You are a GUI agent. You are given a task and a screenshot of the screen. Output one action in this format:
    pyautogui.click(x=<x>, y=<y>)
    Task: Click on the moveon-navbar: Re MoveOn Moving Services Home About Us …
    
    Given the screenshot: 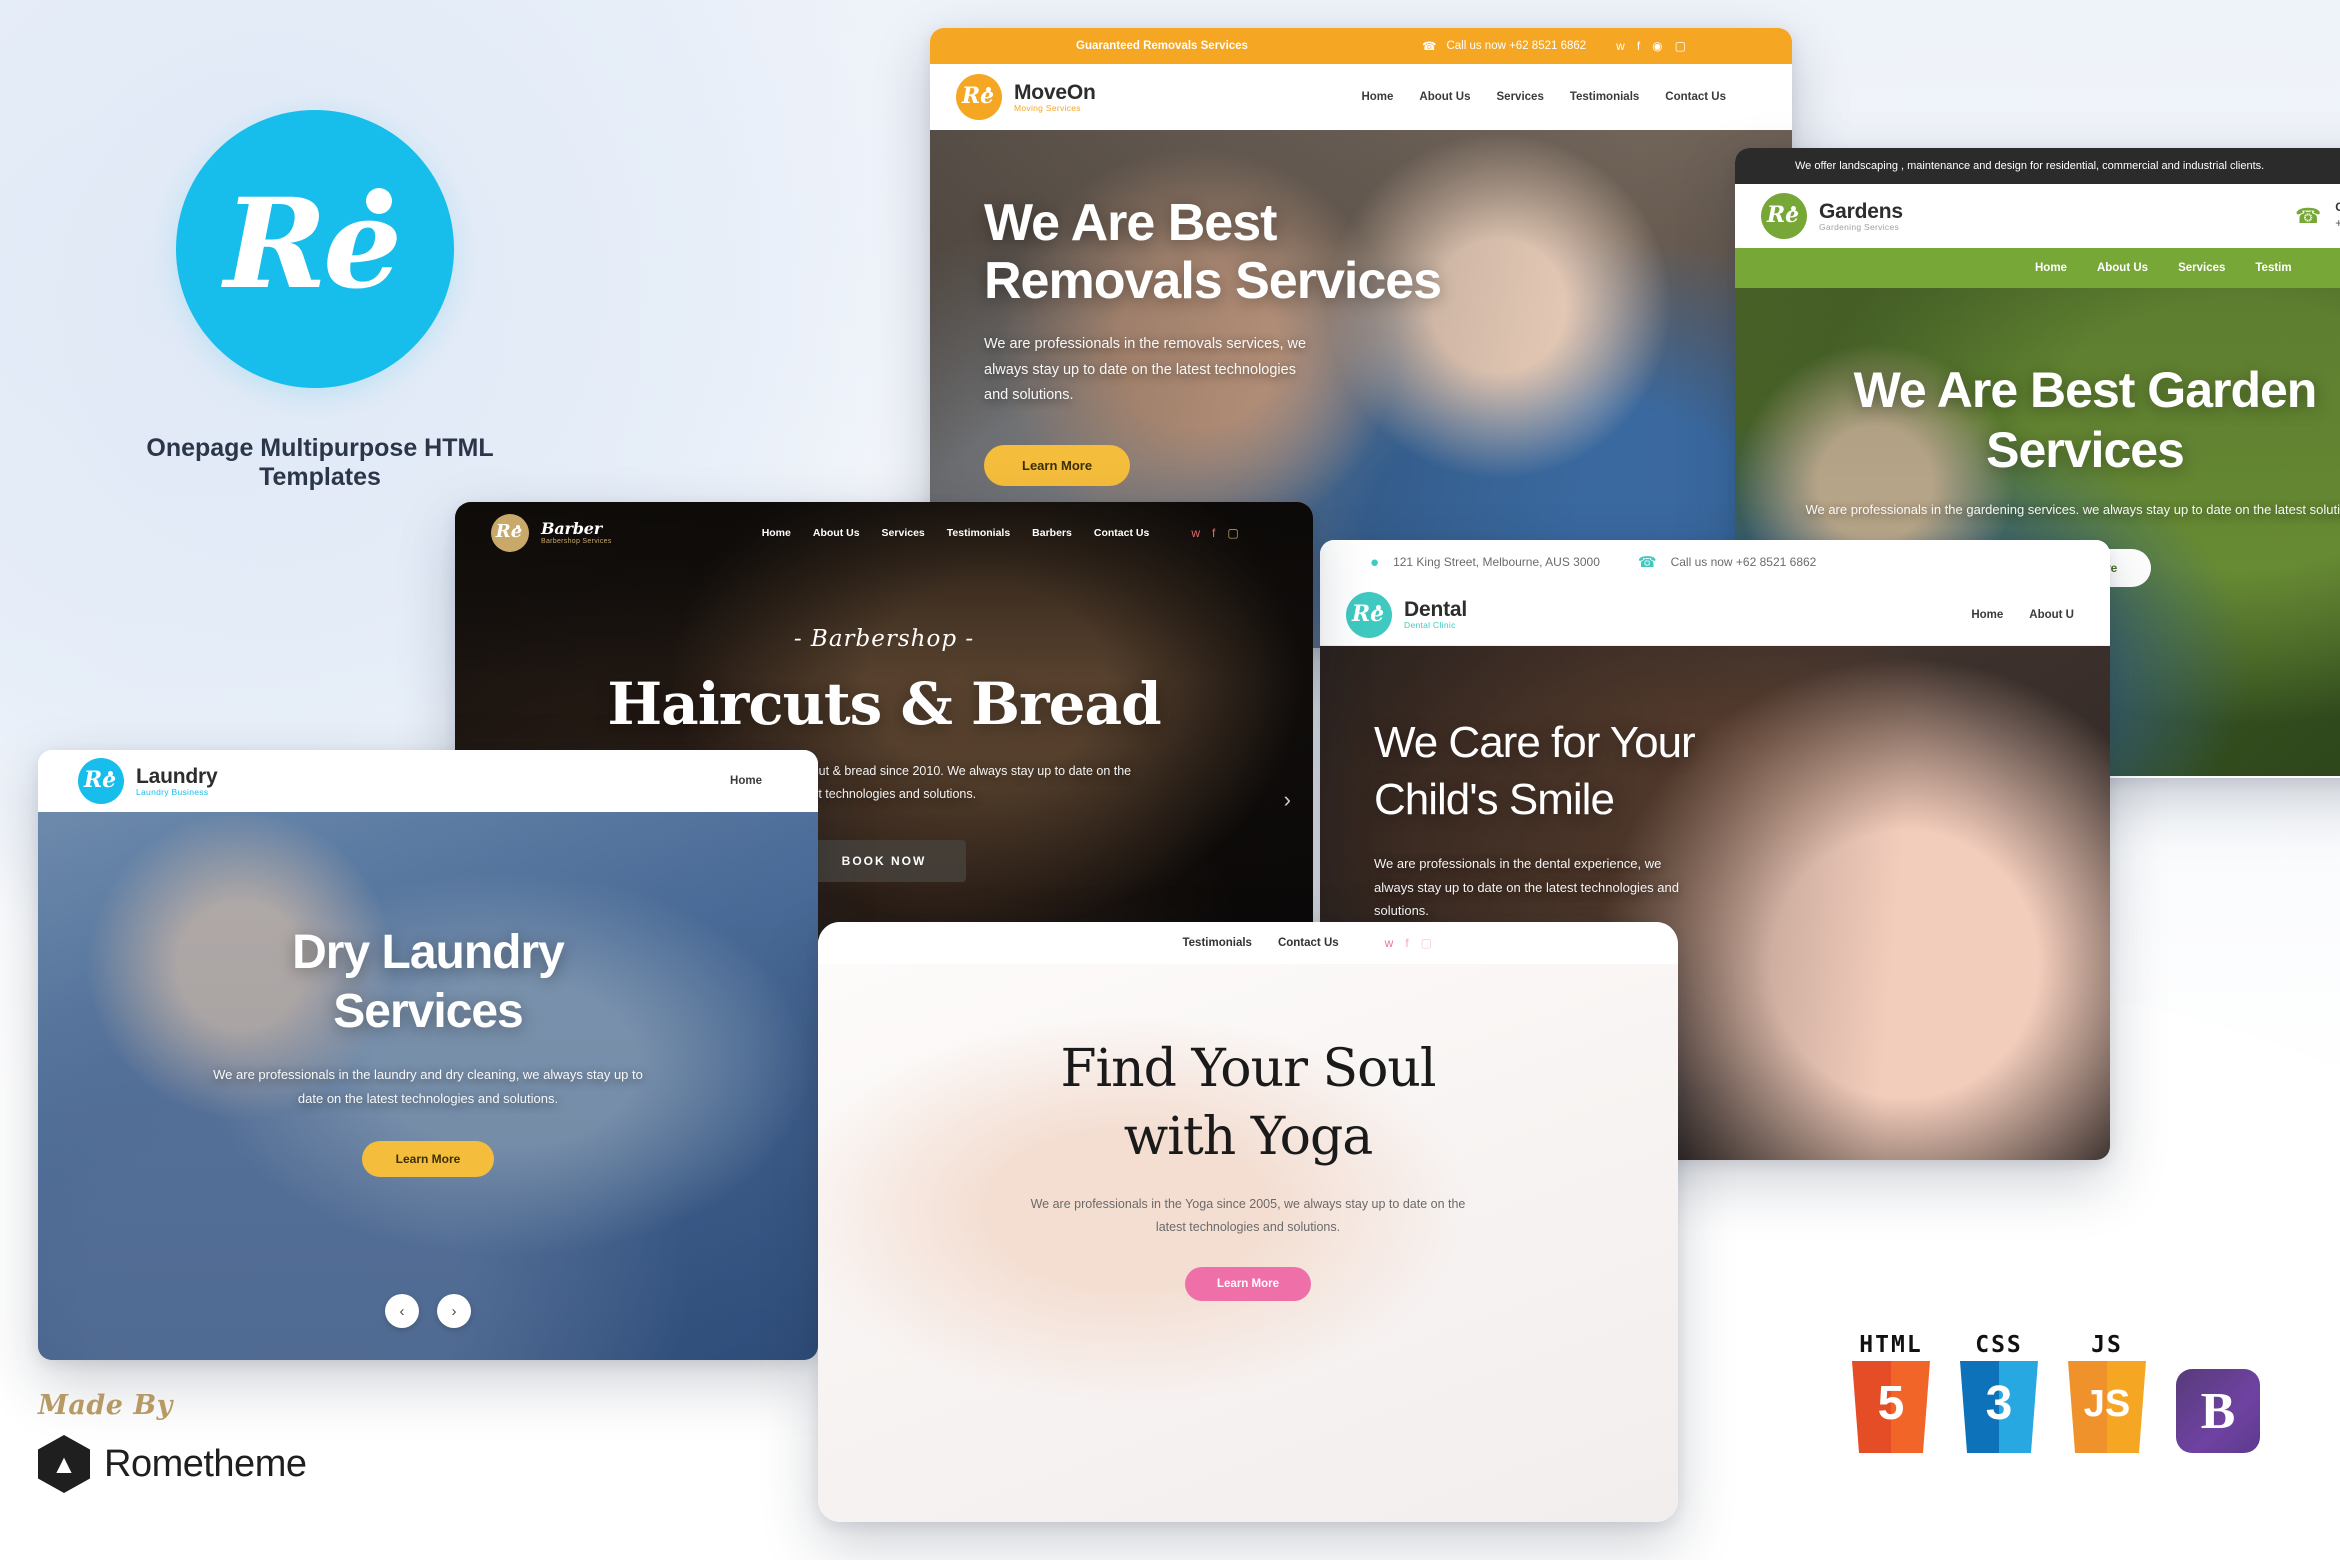 What is the action you would take?
    pyautogui.click(x=1361, y=97)
    